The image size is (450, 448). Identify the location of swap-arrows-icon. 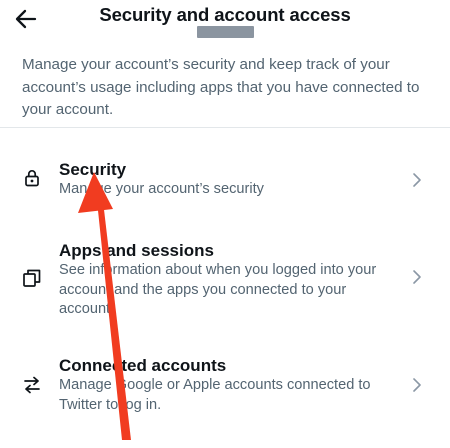
(32, 385).